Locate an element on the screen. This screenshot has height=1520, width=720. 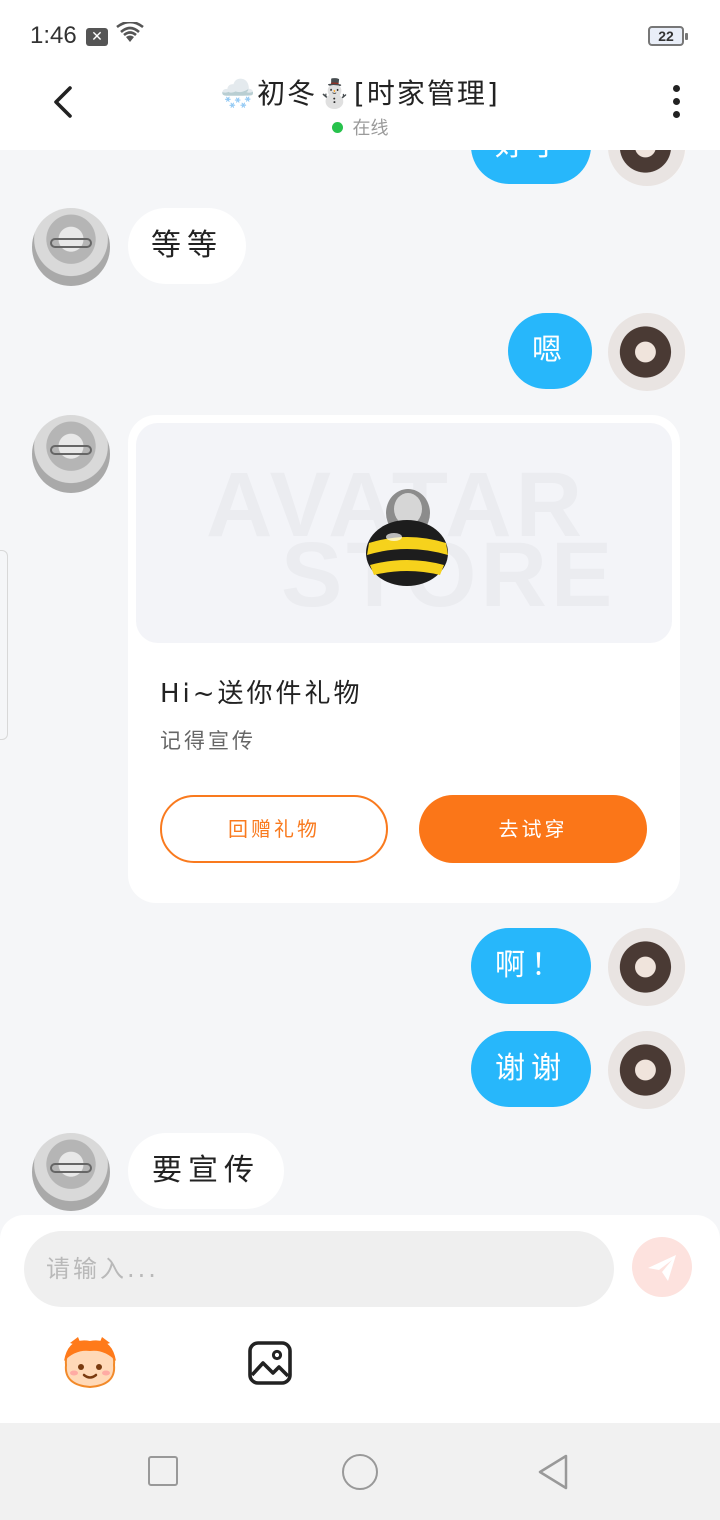
home-button is located at coordinates (360, 1472).